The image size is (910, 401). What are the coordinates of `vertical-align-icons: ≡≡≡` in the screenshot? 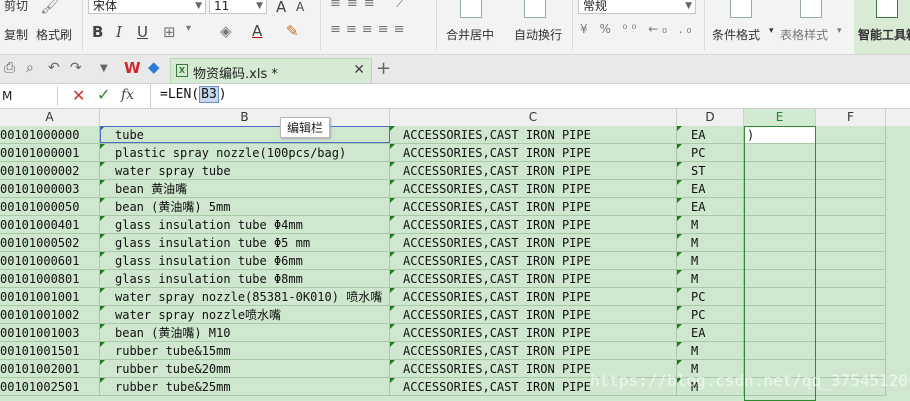 It's located at (355, 5).